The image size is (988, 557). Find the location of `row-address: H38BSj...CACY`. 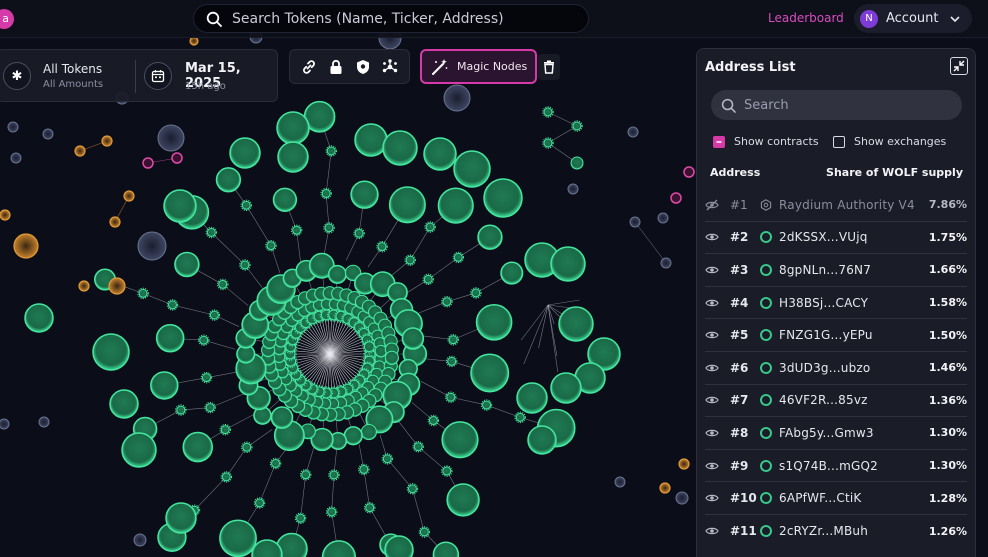

row-address: H38BSj...CACY is located at coordinates (823, 303).